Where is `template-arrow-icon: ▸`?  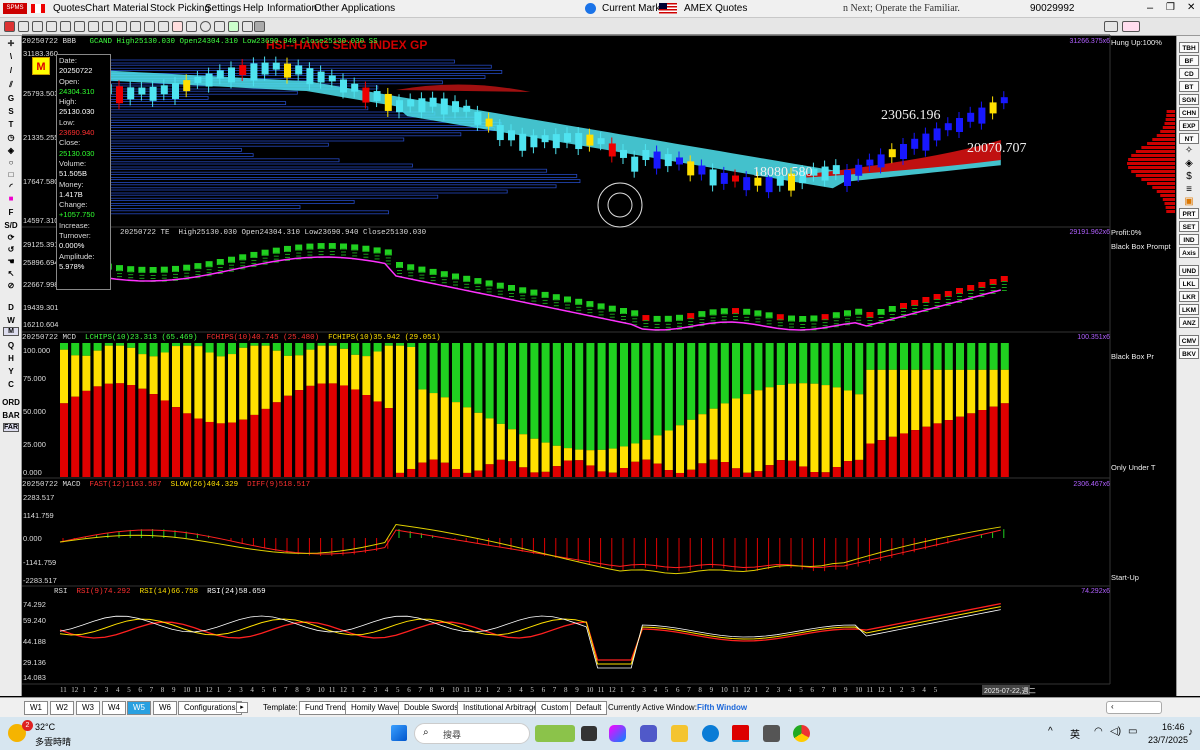 template-arrow-icon: ▸ is located at coordinates (242, 707).